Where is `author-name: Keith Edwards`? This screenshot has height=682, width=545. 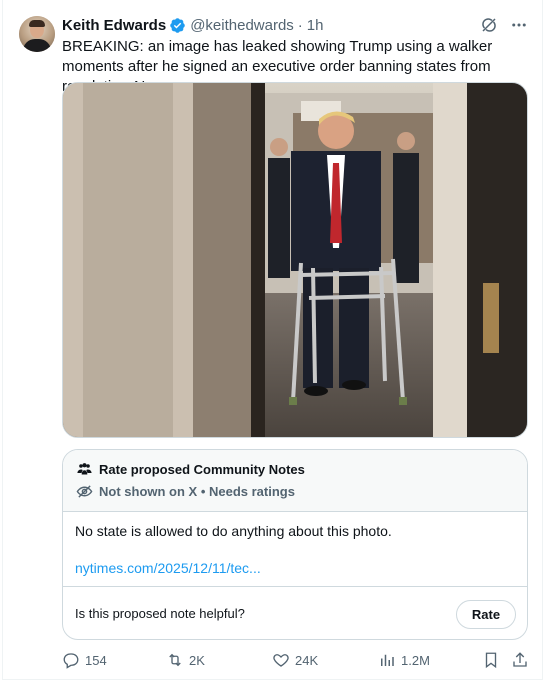
author-name: Keith Edwards is located at coordinates (114, 25).